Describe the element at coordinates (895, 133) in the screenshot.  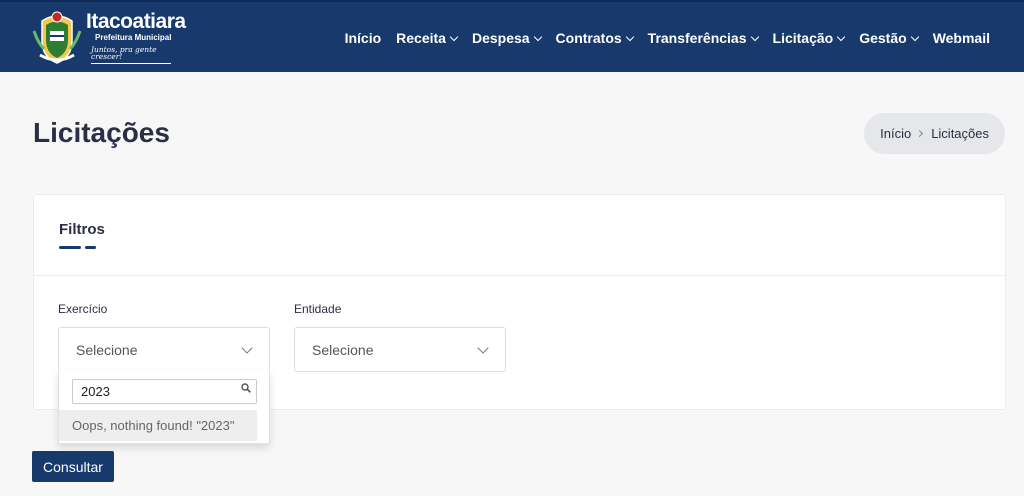
I see `breadcrumb-home-link: Início` at that location.